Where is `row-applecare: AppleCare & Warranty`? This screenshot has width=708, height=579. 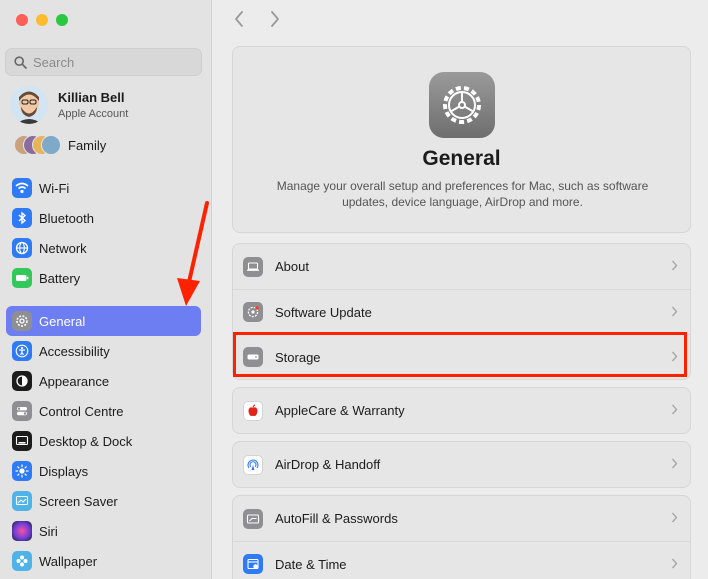 row-applecare: AppleCare & Warranty is located at coordinates (461, 410).